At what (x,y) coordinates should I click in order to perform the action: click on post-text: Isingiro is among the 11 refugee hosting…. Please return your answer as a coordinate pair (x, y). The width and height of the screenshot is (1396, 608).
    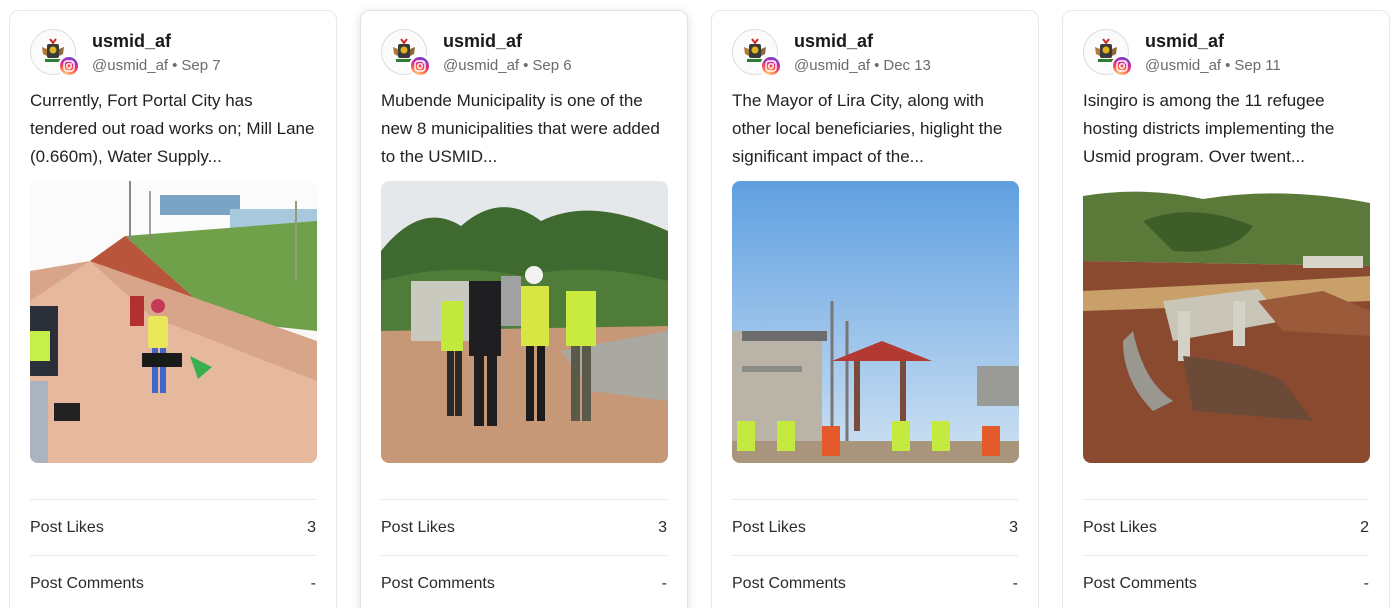
    Looking at the image, I should click on (1226, 129).